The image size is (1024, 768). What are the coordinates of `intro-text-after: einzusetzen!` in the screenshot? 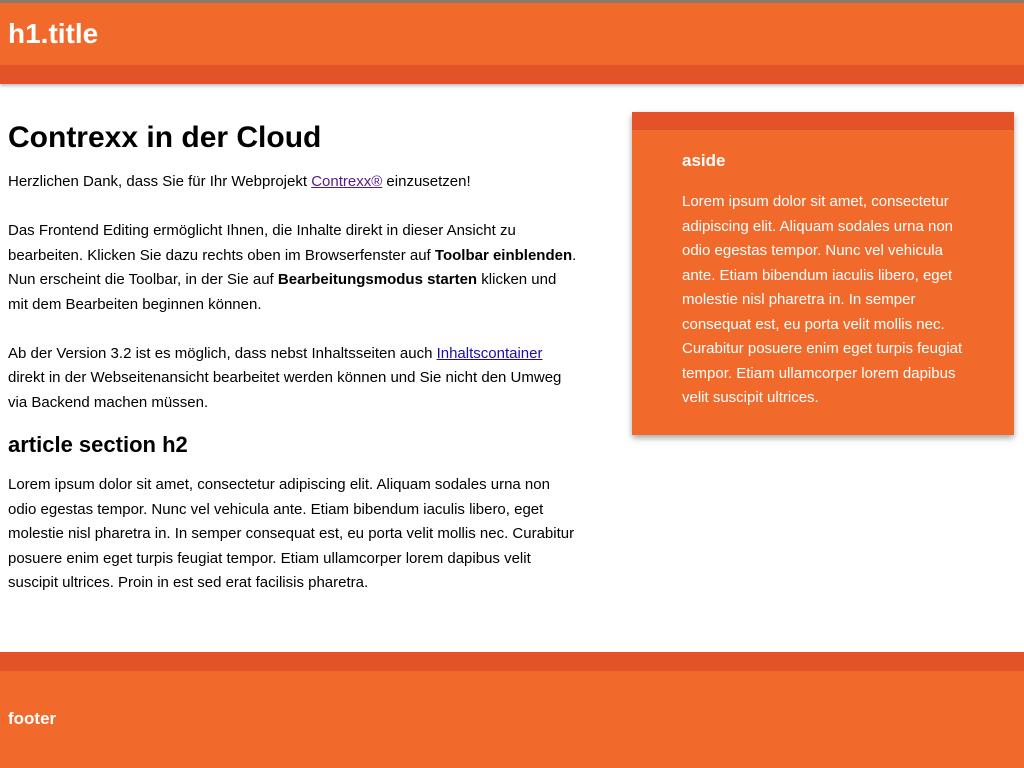 It's located at (426, 181).